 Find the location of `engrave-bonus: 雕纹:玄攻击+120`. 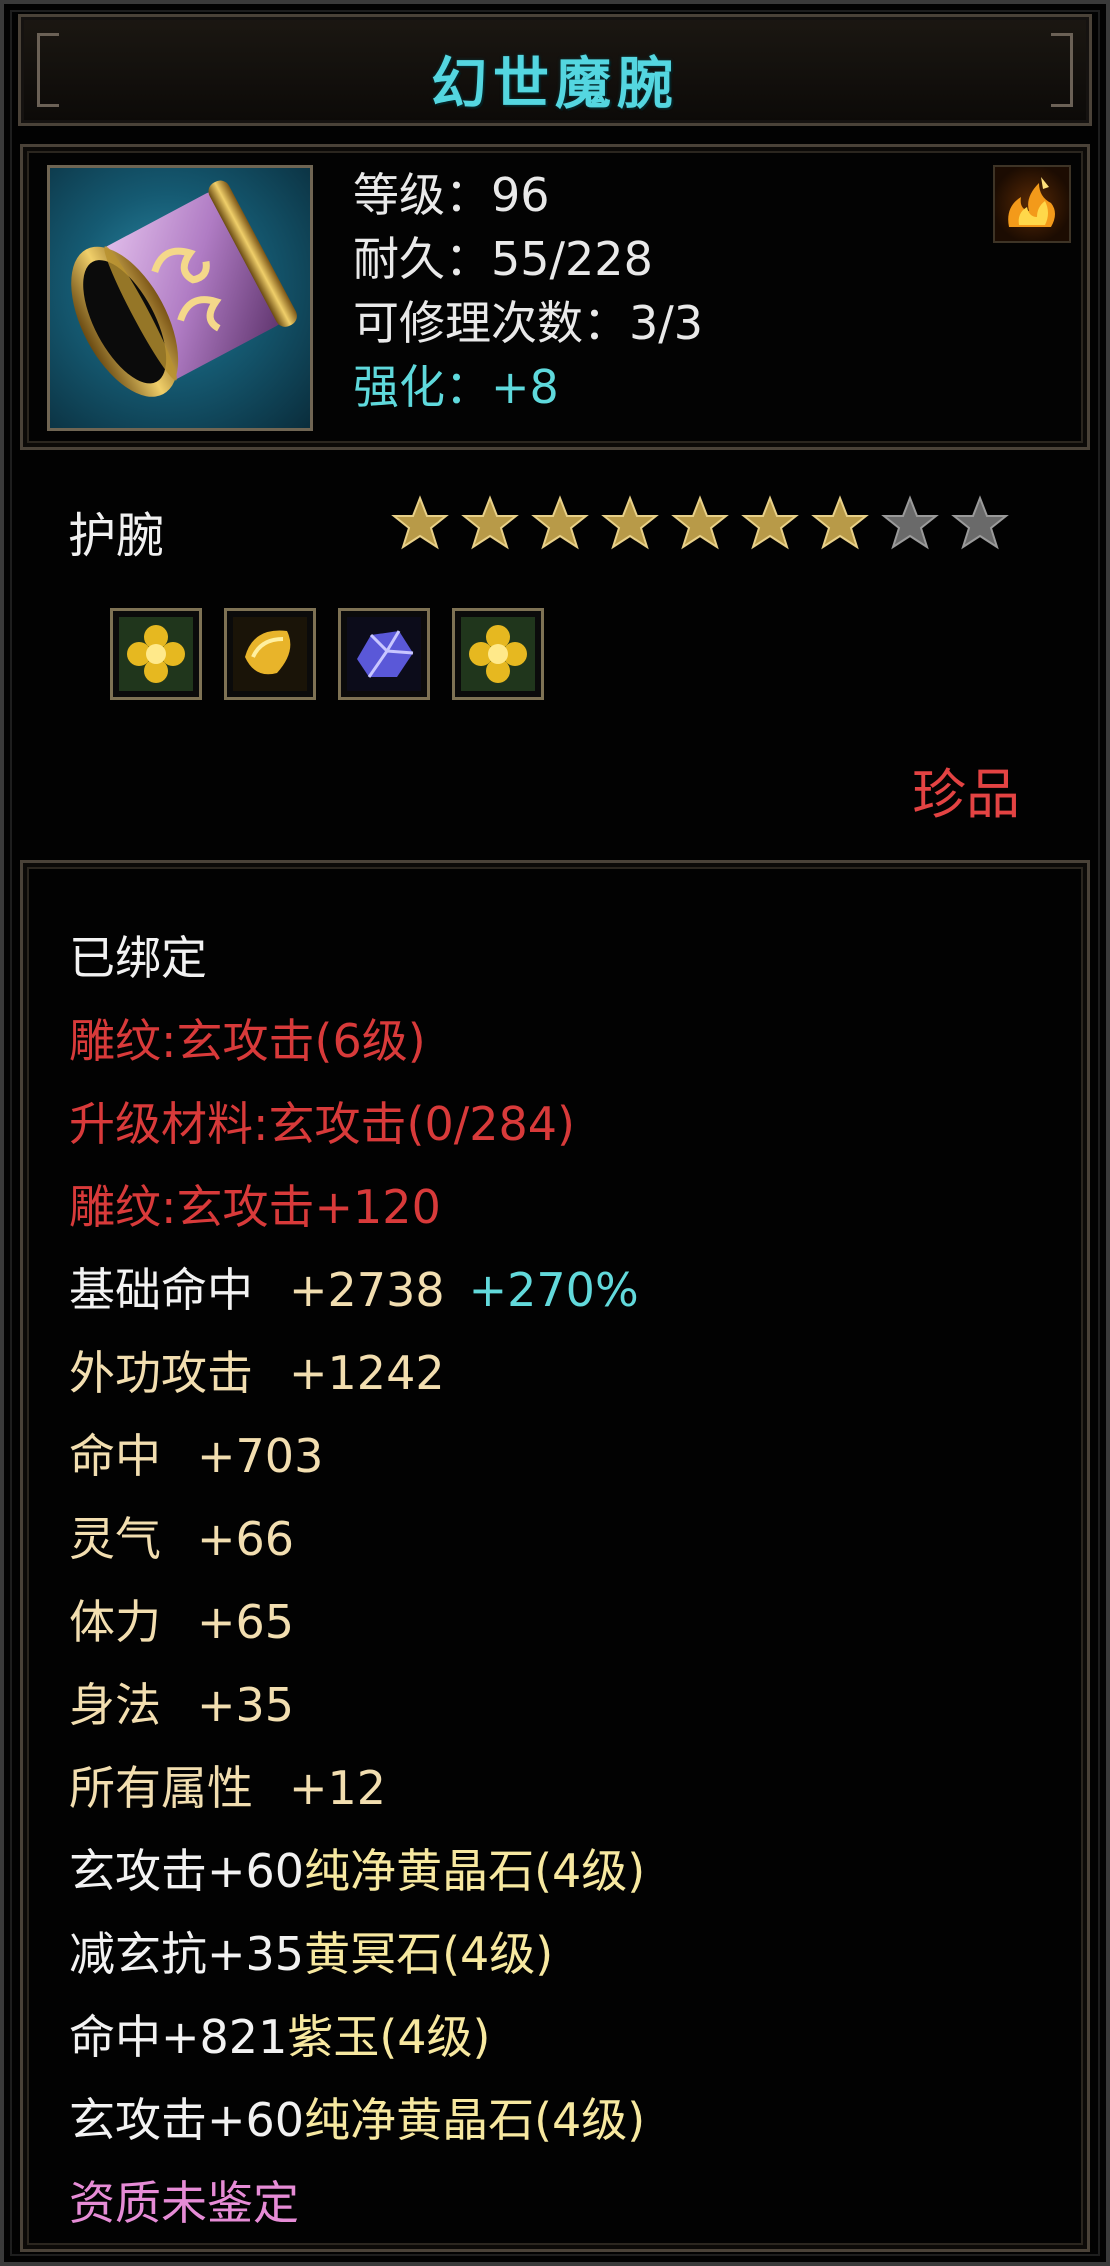

engrave-bonus: 雕纹:玄攻击+120 is located at coordinates (255, 1207).